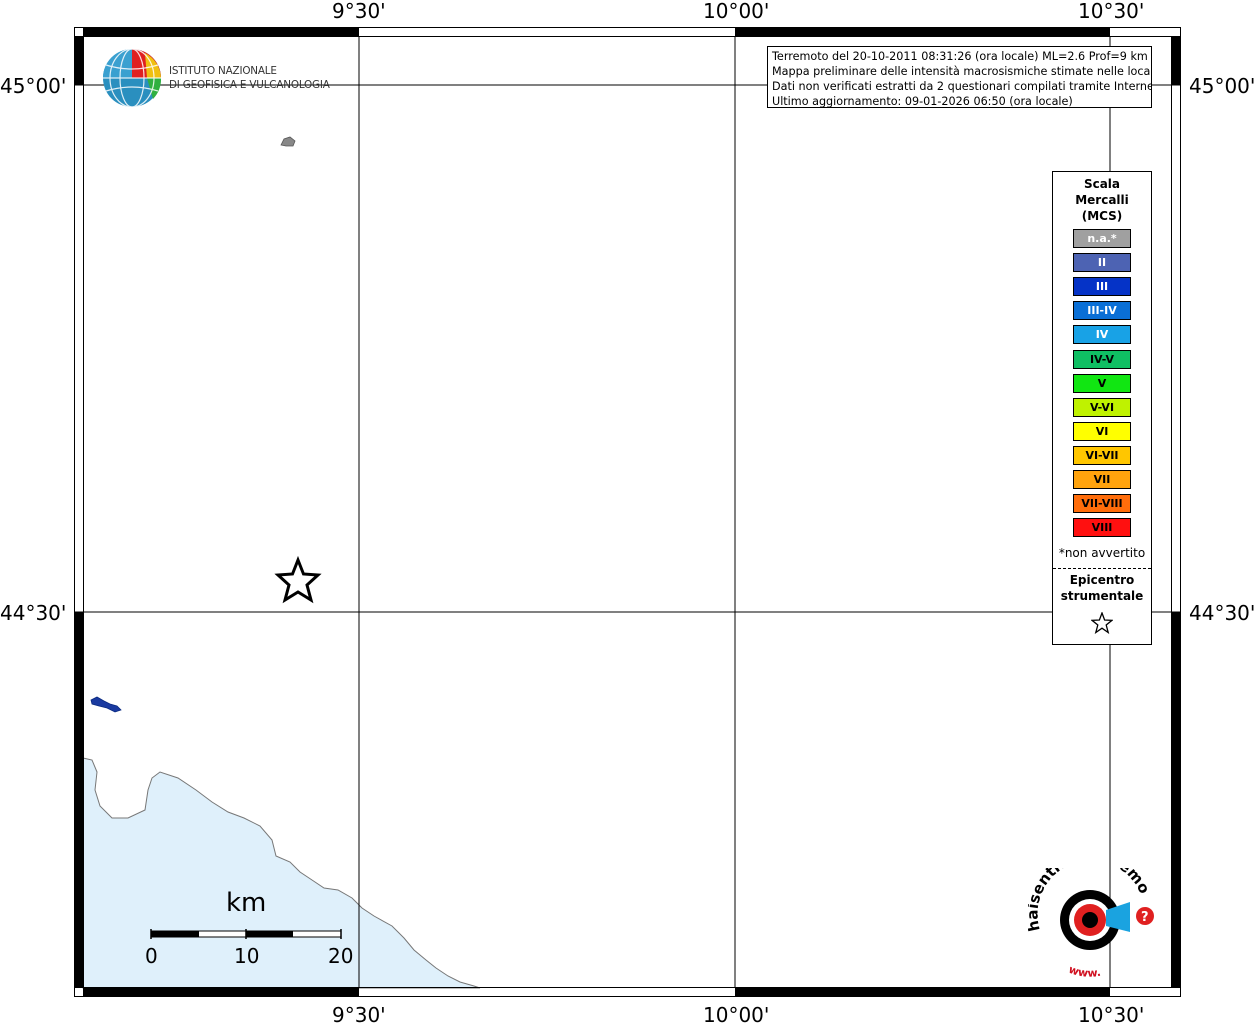 This screenshot has width=1254, height=1027. Describe the element at coordinates (1102, 528) in the screenshot. I see `legend-swatch-viii: VIII` at that location.